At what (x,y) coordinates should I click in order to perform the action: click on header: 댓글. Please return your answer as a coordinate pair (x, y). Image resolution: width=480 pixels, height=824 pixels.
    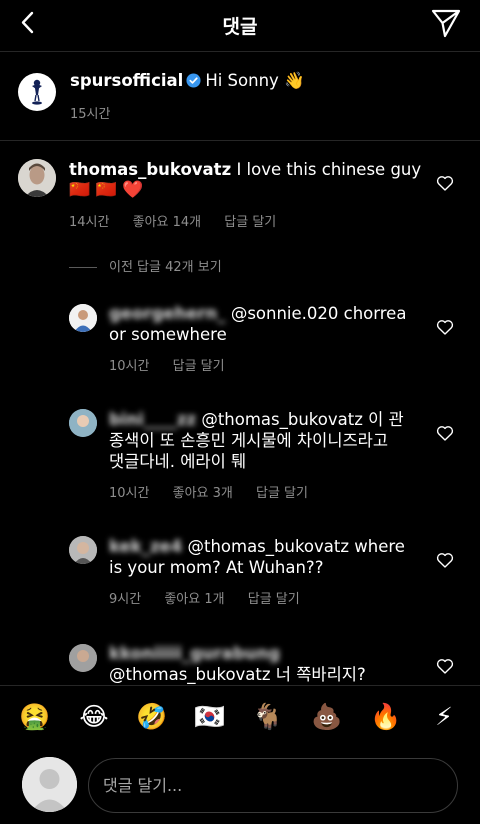
    Looking at the image, I should click on (240, 26).